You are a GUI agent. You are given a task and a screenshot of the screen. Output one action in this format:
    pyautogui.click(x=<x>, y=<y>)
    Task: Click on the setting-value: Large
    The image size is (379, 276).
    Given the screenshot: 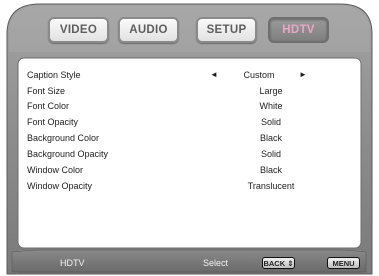 What is the action you would take?
    pyautogui.click(x=271, y=91)
    